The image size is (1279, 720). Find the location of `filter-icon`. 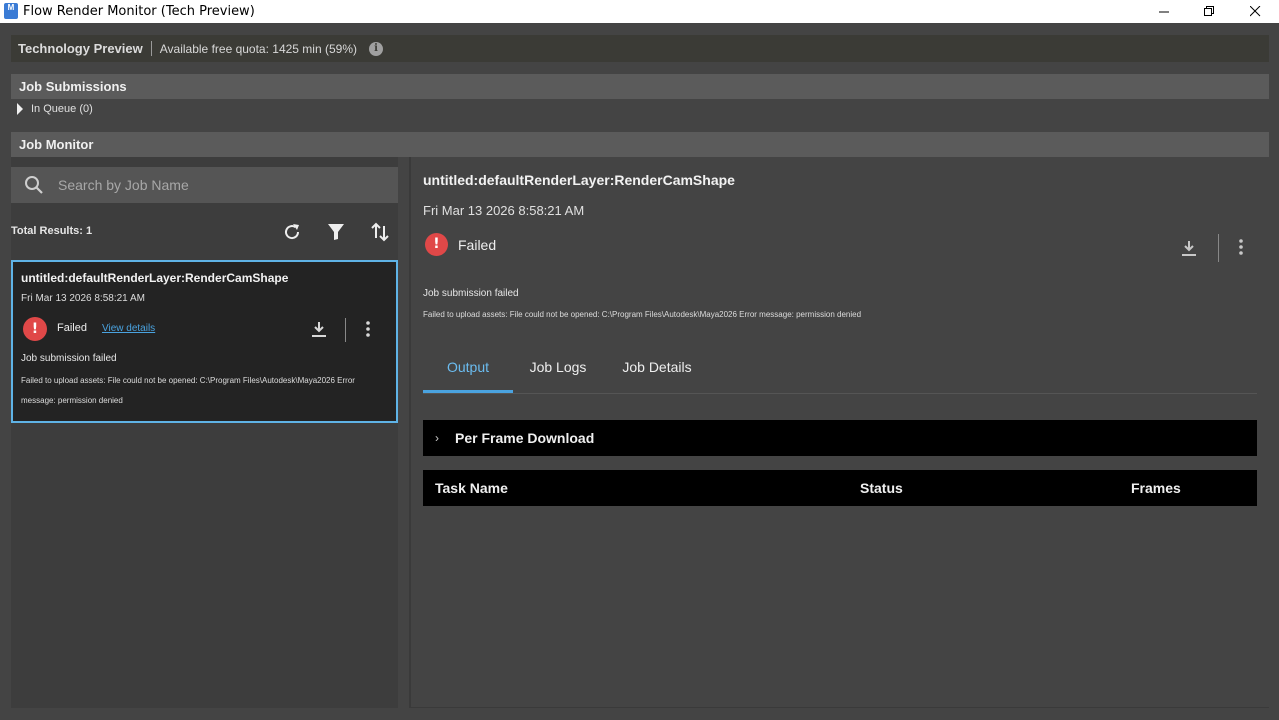

filter-icon is located at coordinates (336, 232).